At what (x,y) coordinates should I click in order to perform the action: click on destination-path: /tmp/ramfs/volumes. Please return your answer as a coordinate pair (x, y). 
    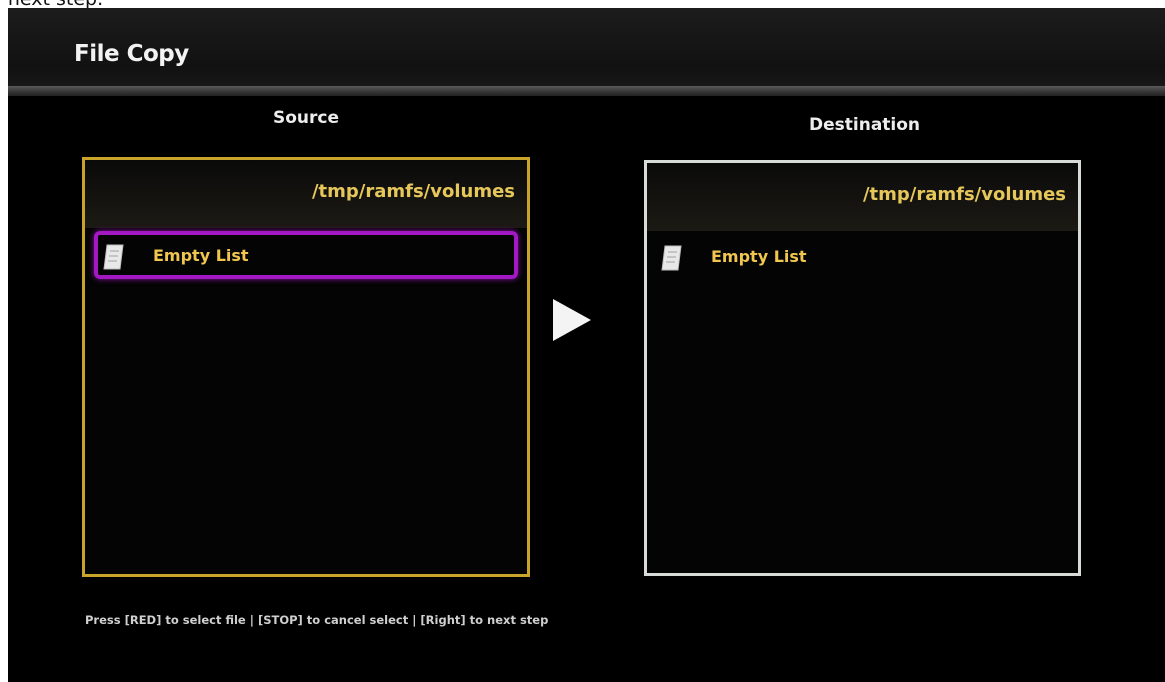
    Looking at the image, I should click on (964, 194).